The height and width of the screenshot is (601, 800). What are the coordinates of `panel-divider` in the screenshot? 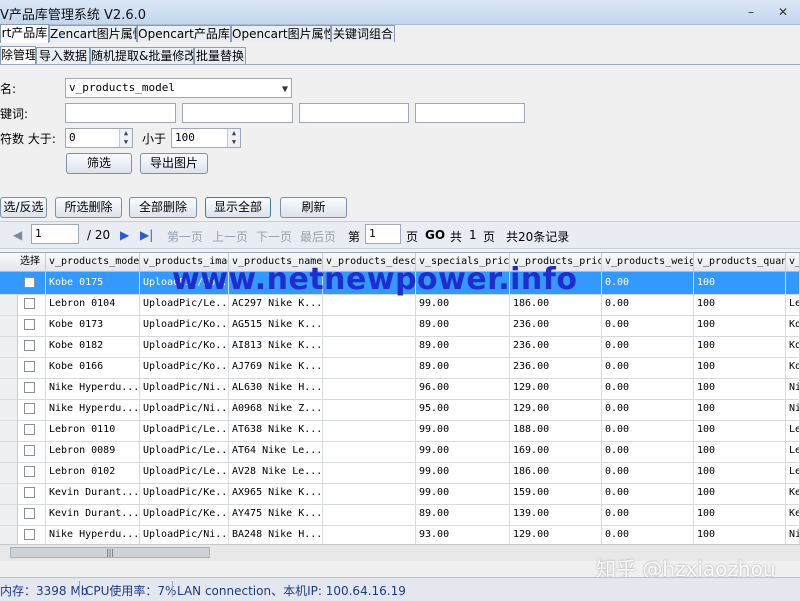 It's located at (400, 64).